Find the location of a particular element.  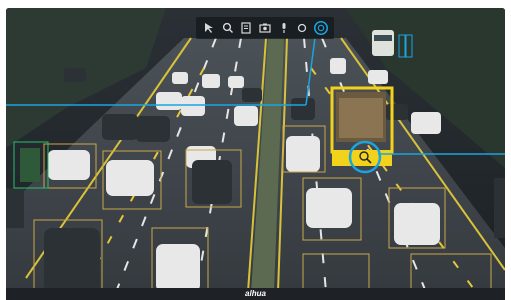

microphone-icon is located at coordinates (284, 28).